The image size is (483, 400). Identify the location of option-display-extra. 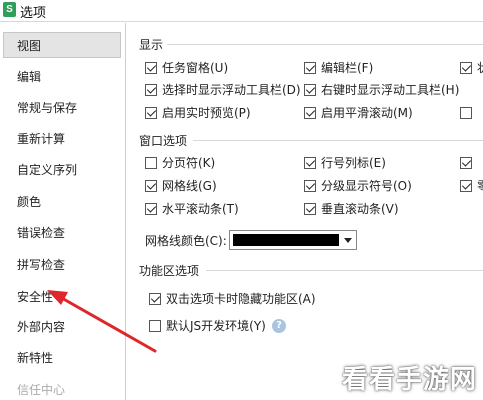
(468, 113).